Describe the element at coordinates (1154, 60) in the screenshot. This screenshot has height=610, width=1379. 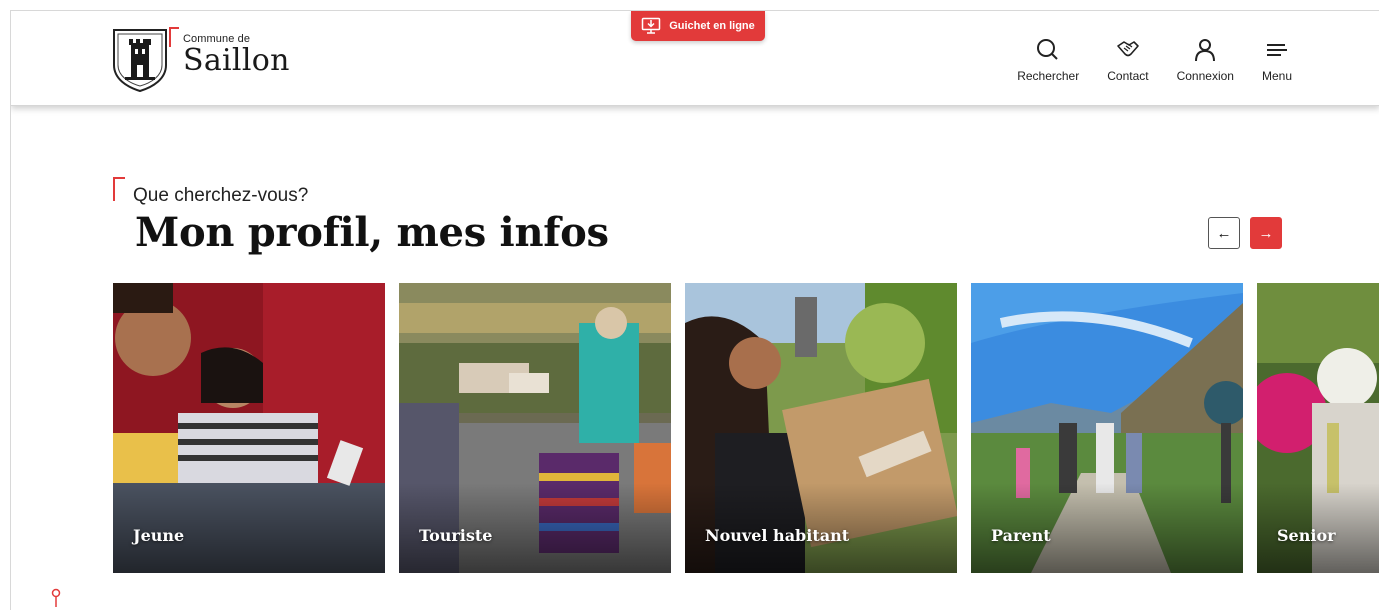
I see `header-nav: Rechercher Contact Connexion Menu` at that location.